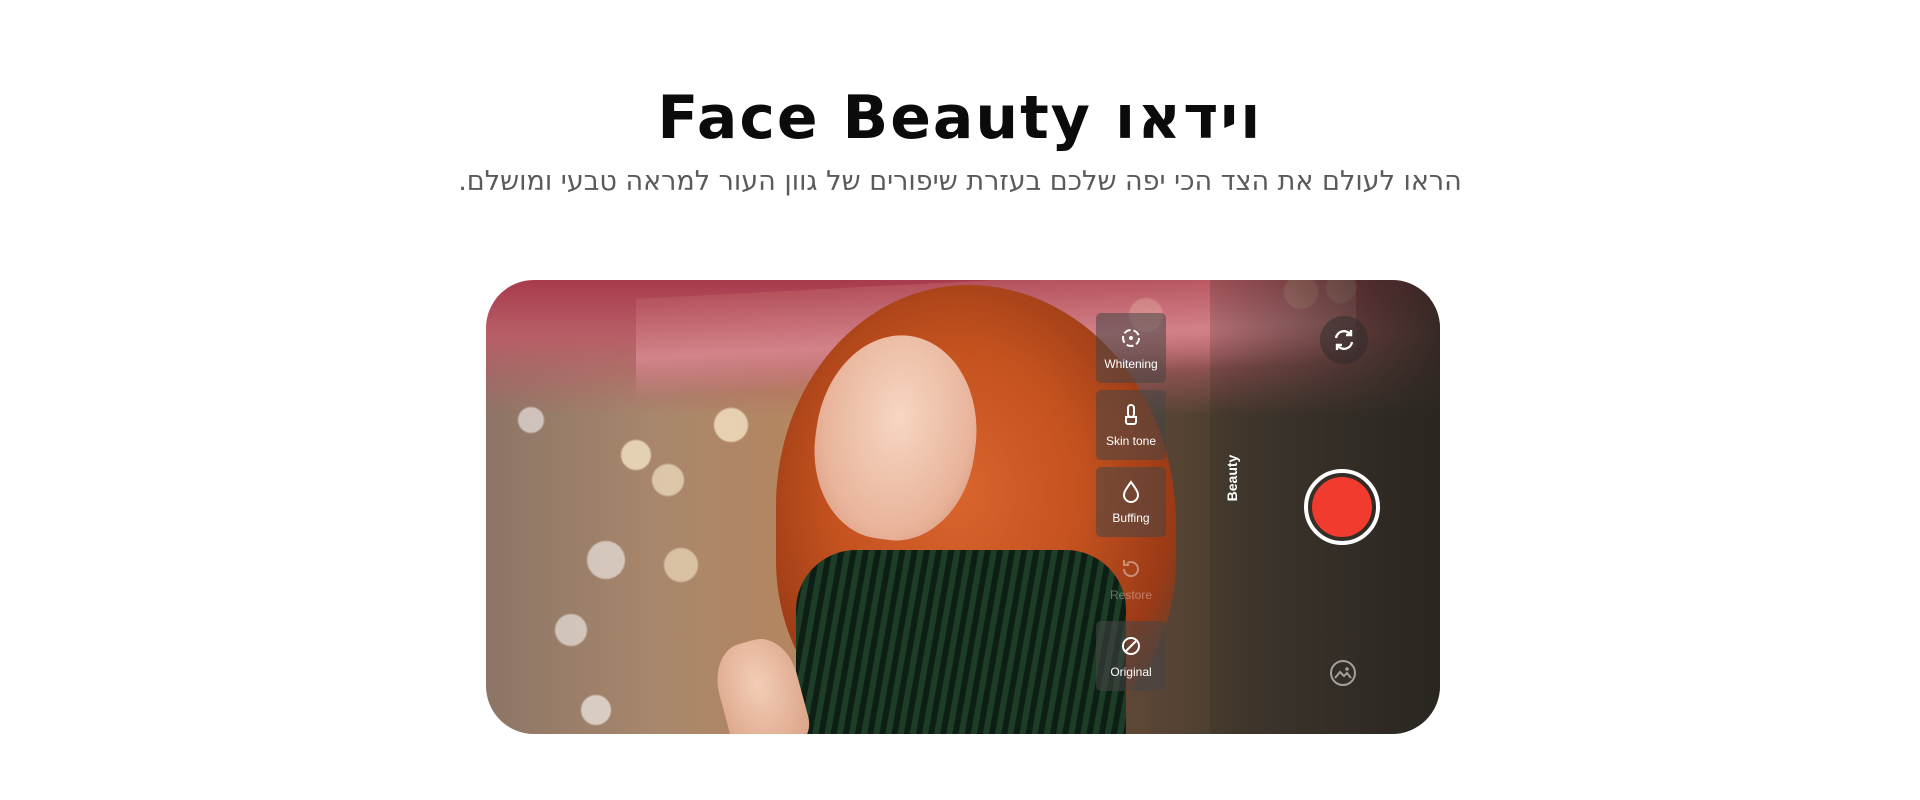 This screenshot has width=1920, height=800. I want to click on gallery-button, so click(1343, 673).